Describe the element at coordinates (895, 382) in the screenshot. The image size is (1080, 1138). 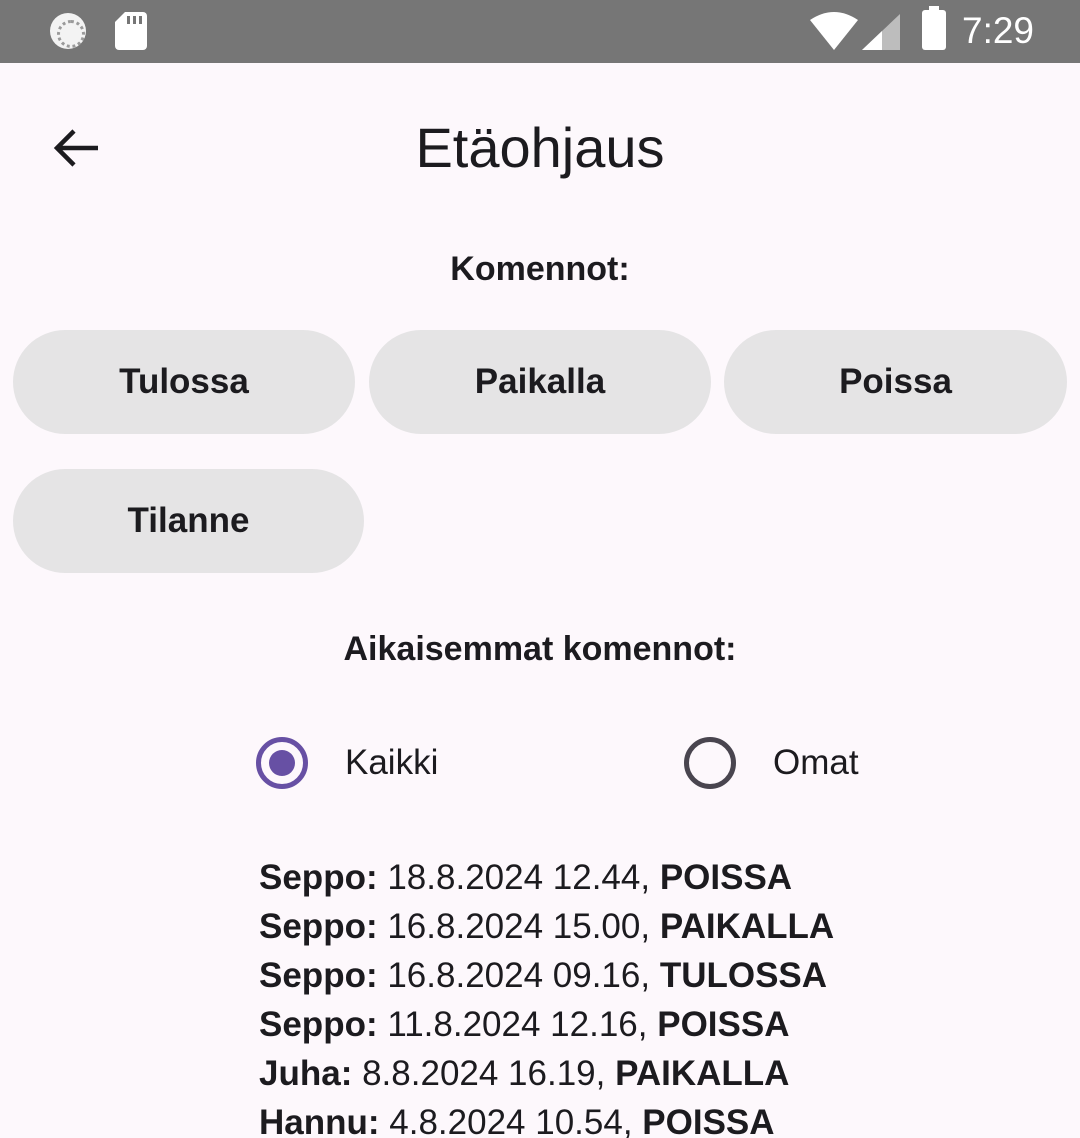
I see `poissa-button: Poissa` at that location.